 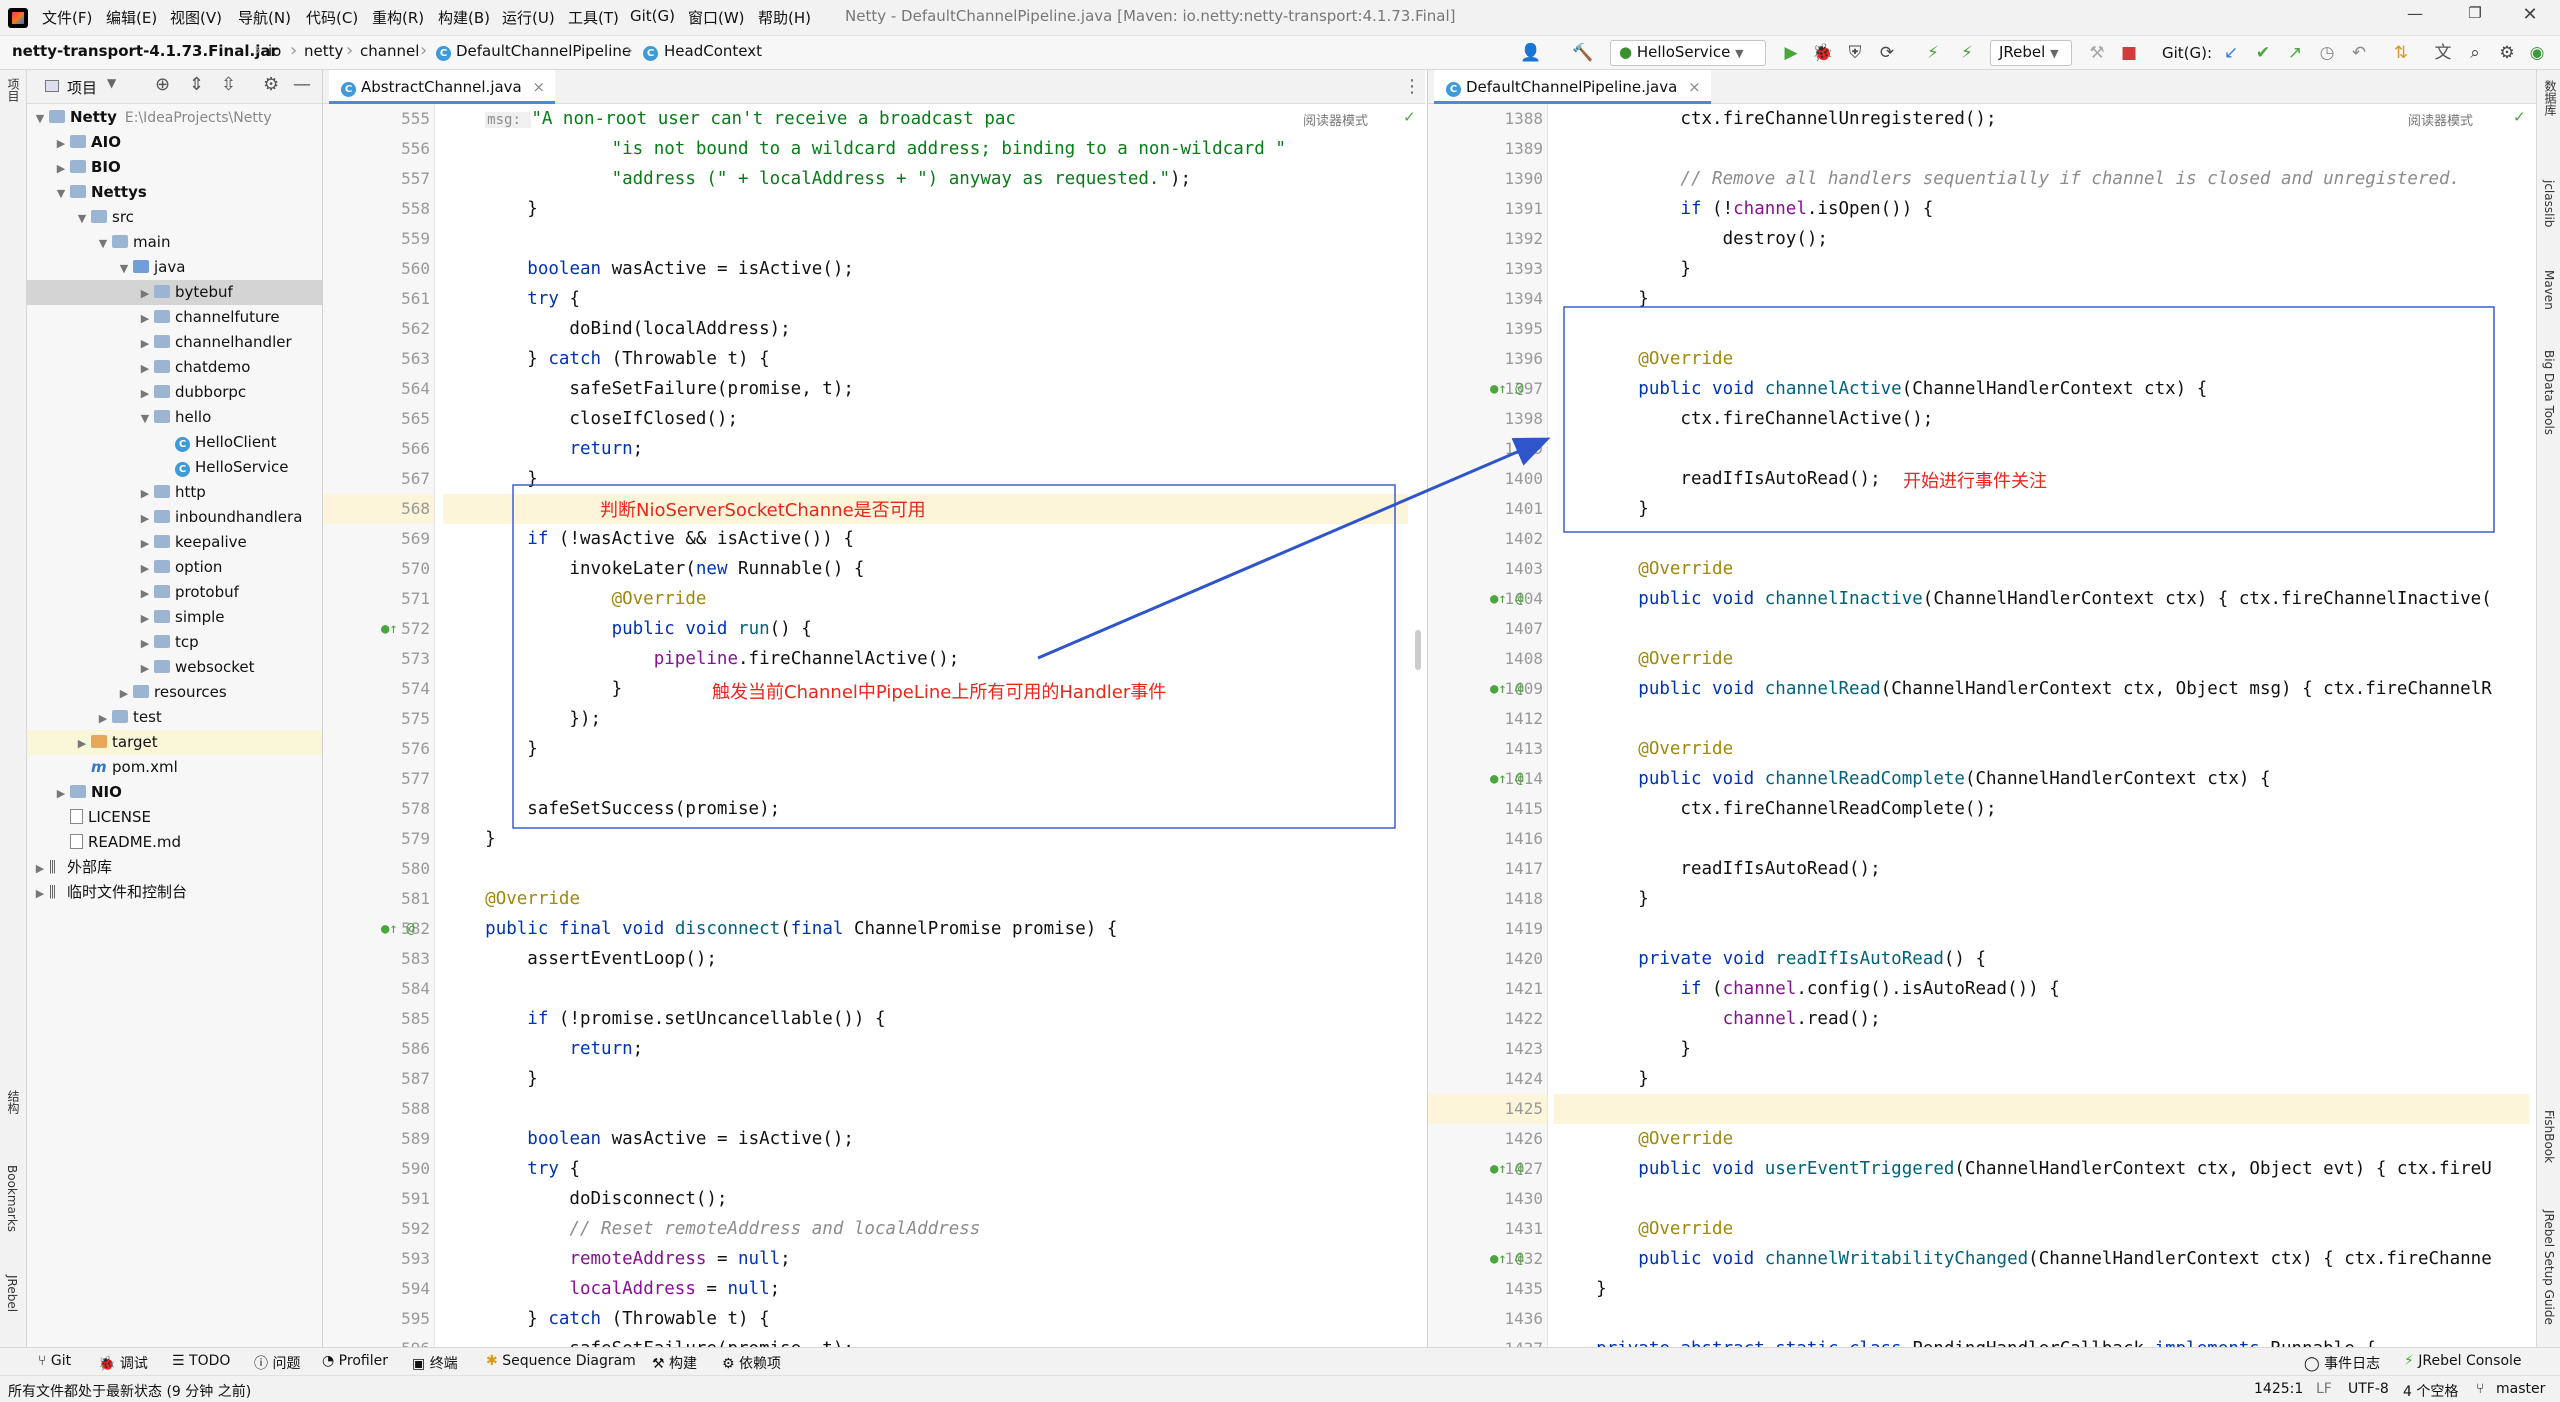 I want to click on annotation-left-title: 判断NioServerSocketChanne是否可用, so click(x=763, y=510).